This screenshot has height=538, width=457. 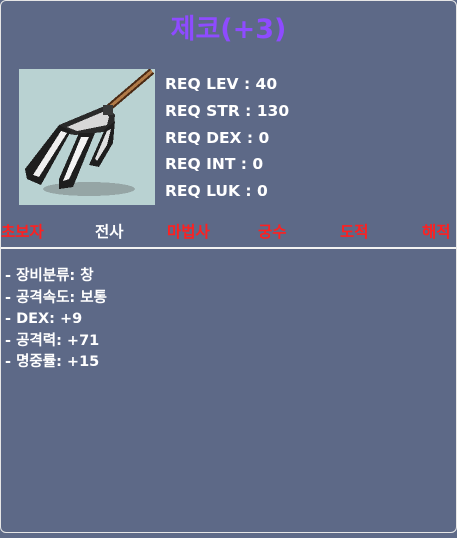 What do you see at coordinates (52, 340) in the screenshot?
I see `stat-attack: - 공격력: +71` at bounding box center [52, 340].